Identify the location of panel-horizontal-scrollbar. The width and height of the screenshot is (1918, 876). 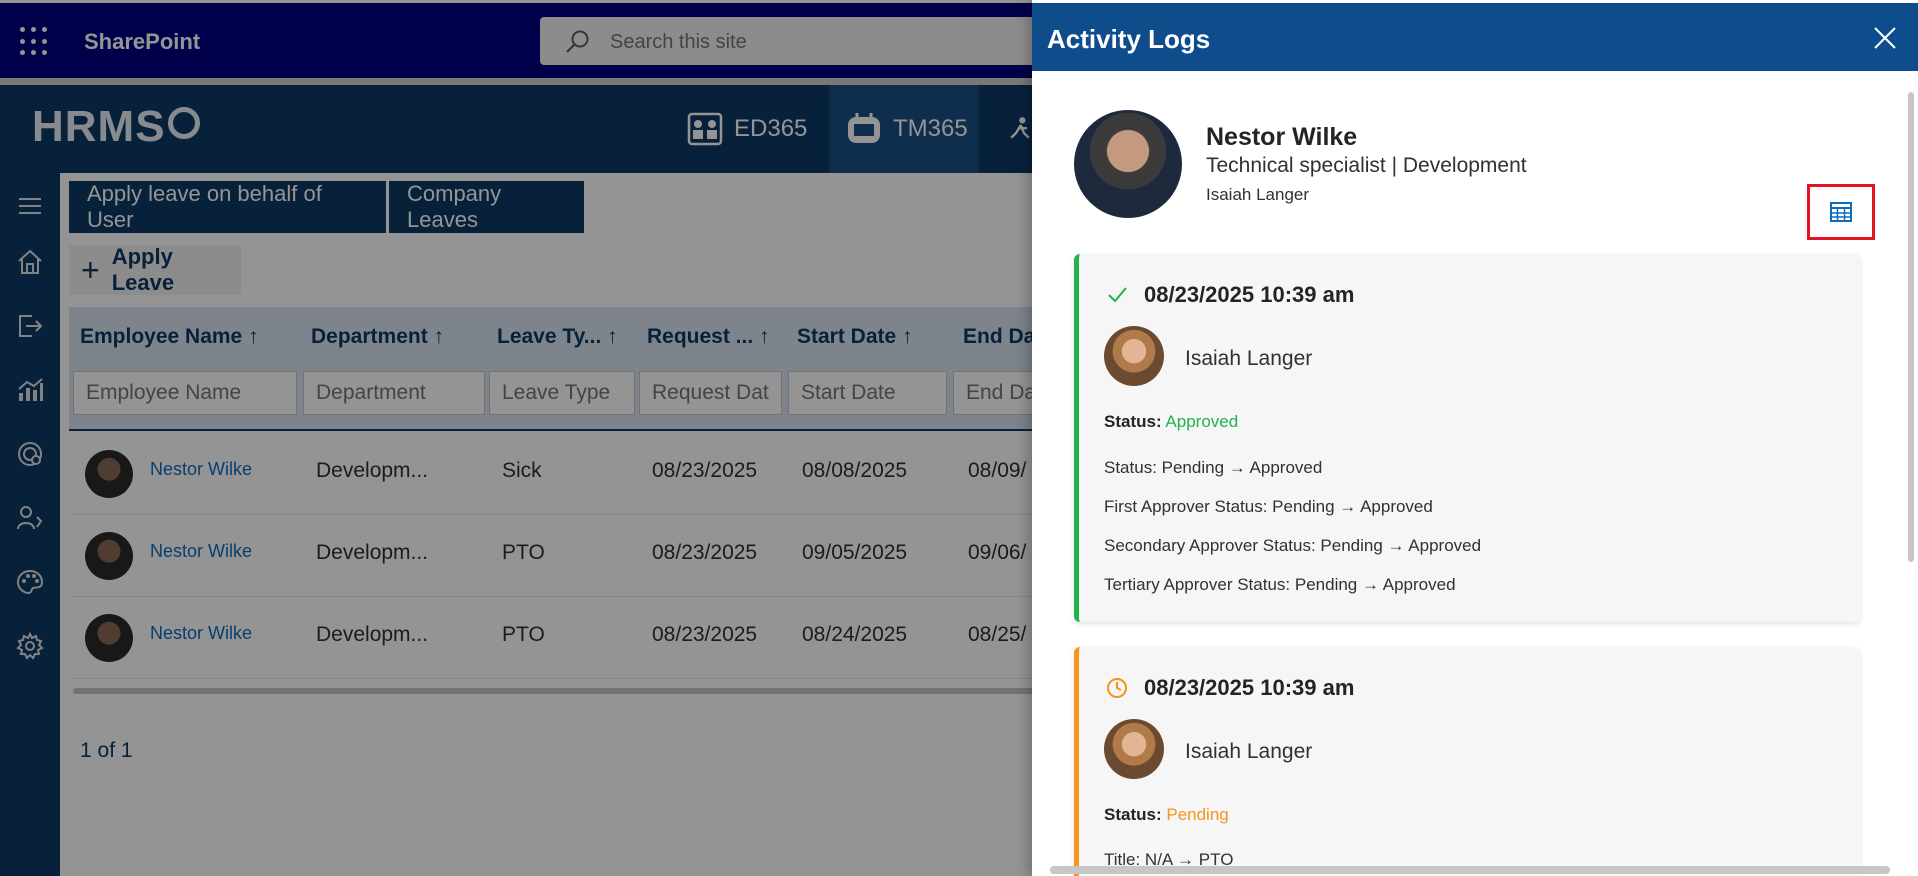
(1470, 870).